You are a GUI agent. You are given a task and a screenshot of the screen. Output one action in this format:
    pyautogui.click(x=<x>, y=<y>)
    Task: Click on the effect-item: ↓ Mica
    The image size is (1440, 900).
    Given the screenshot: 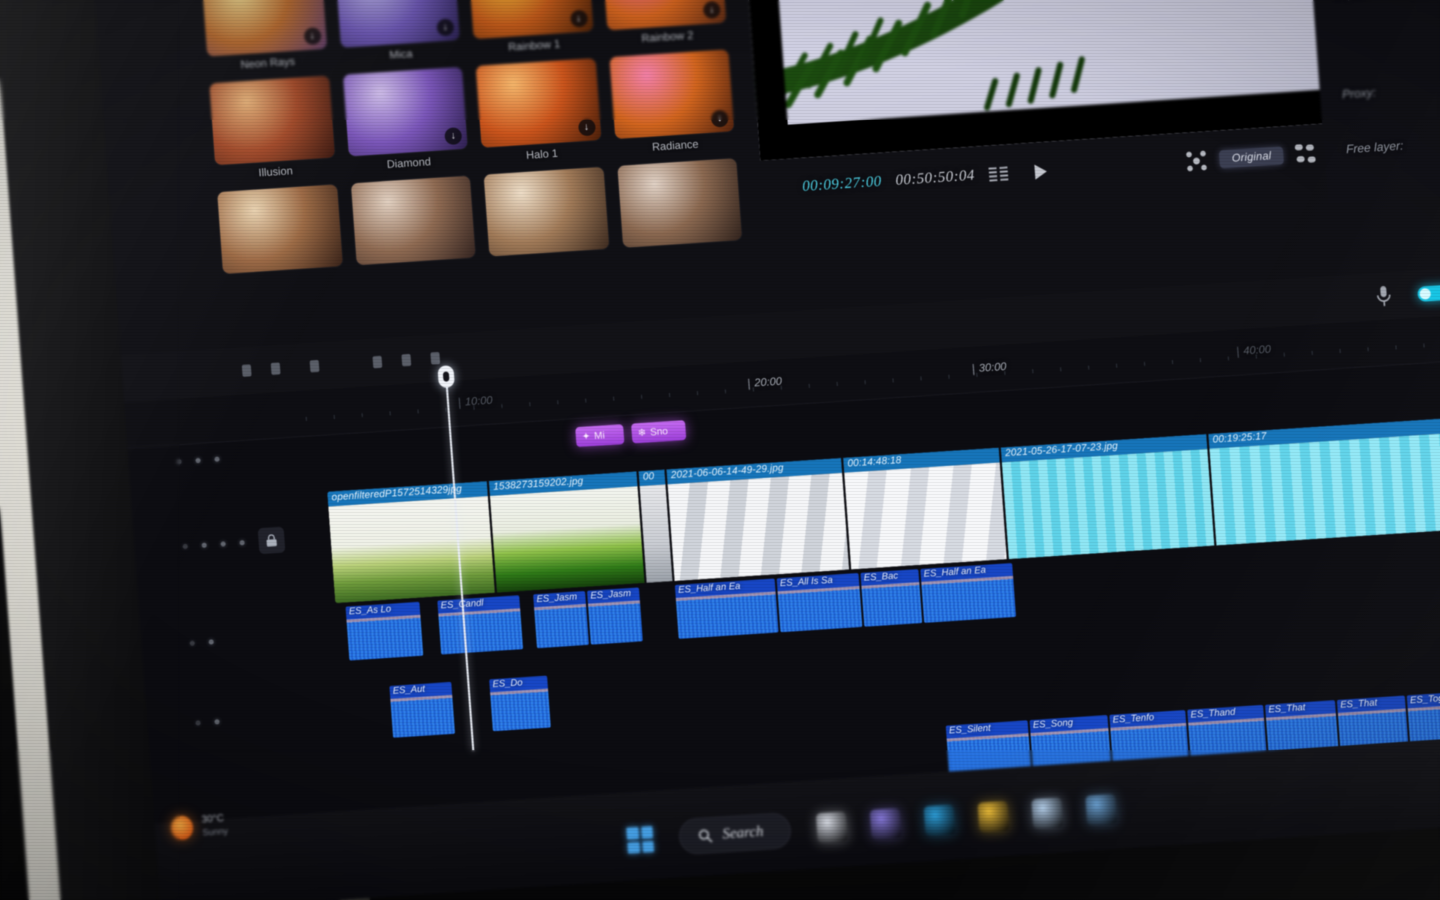 What is the action you would take?
    pyautogui.click(x=397, y=32)
    